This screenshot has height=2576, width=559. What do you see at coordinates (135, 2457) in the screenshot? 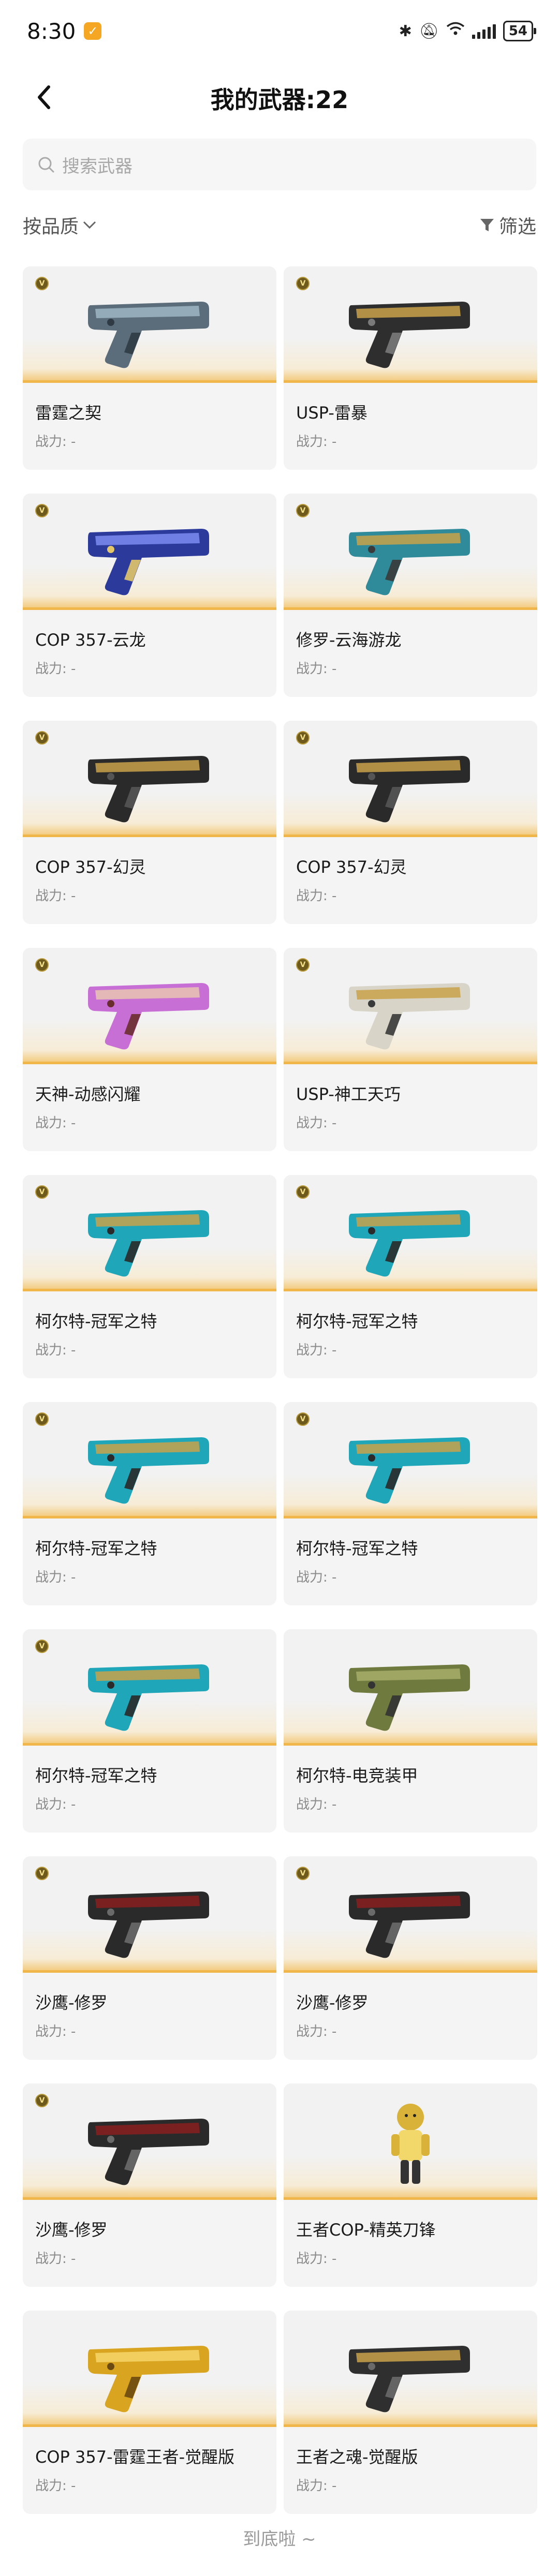
I see `weapon-name: COP 357-雷霆王者-觉醒版` at bounding box center [135, 2457].